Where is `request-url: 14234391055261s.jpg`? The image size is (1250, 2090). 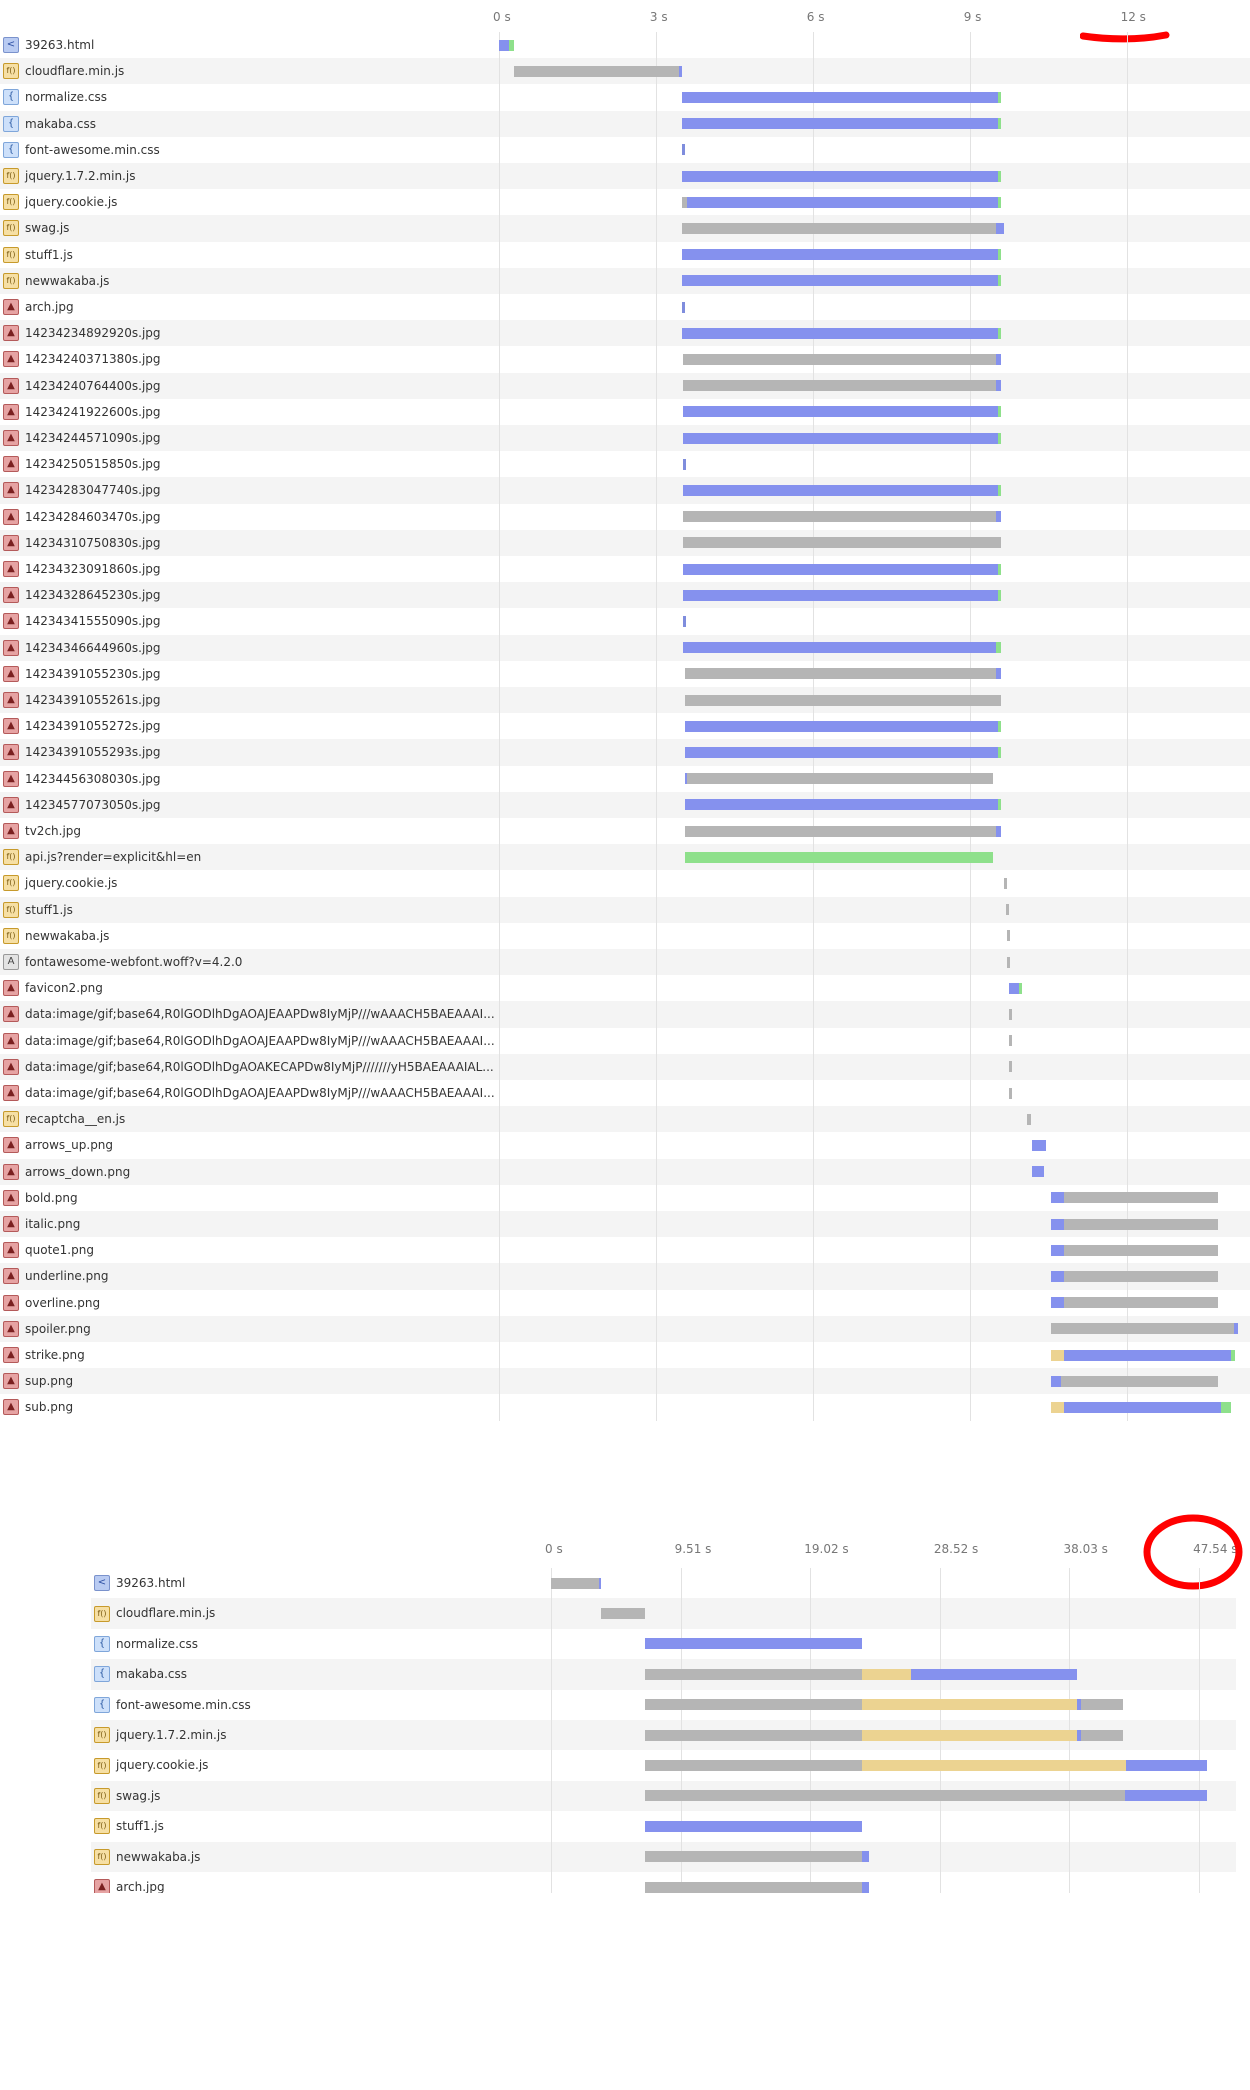
request-url: 14234391055261s.jpg is located at coordinates (93, 700).